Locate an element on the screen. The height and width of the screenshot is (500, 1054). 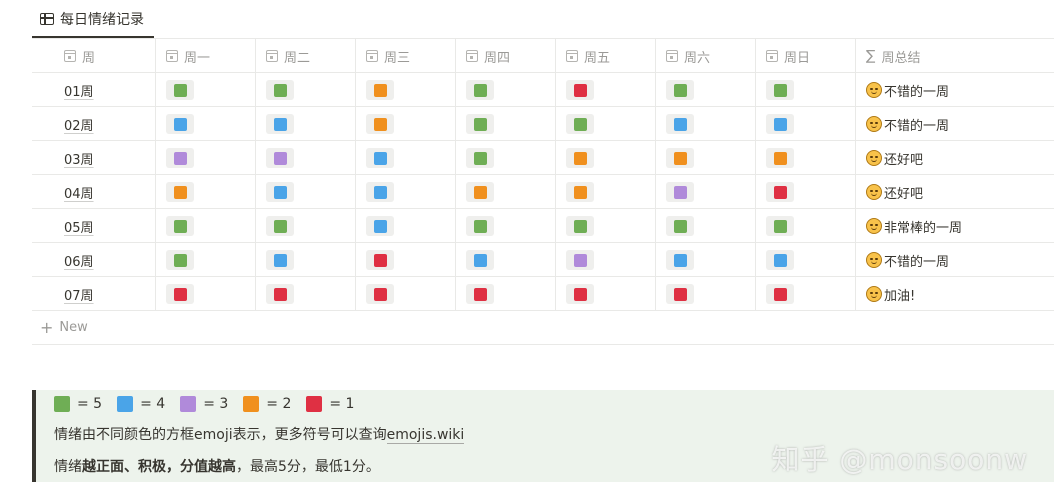
table-row: 01周 不错的一周 is located at coordinates (543, 90).